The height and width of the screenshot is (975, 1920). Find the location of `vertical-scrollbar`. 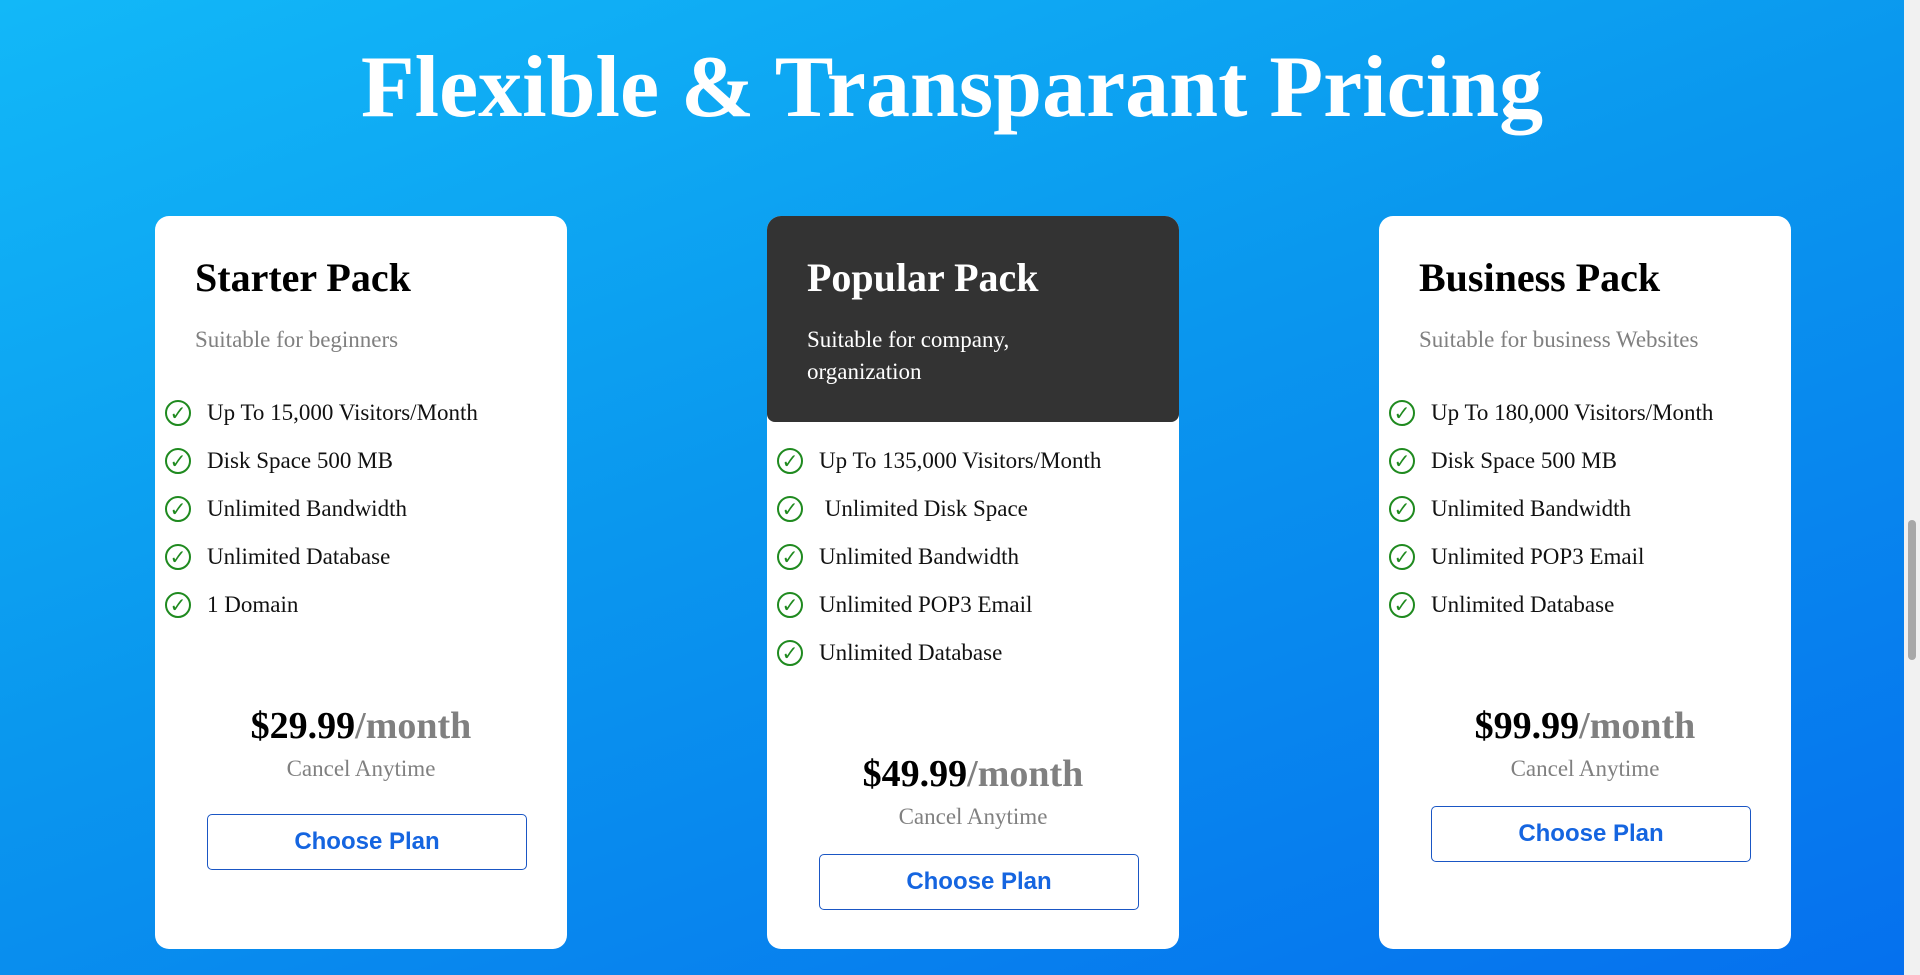

vertical-scrollbar is located at coordinates (1912, 487).